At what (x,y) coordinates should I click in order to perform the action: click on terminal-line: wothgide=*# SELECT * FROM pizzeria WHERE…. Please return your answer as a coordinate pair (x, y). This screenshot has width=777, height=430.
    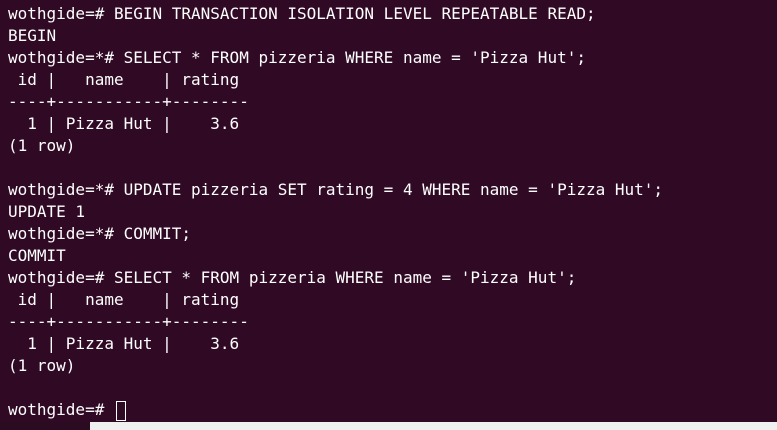
    Looking at the image, I should click on (297, 57).